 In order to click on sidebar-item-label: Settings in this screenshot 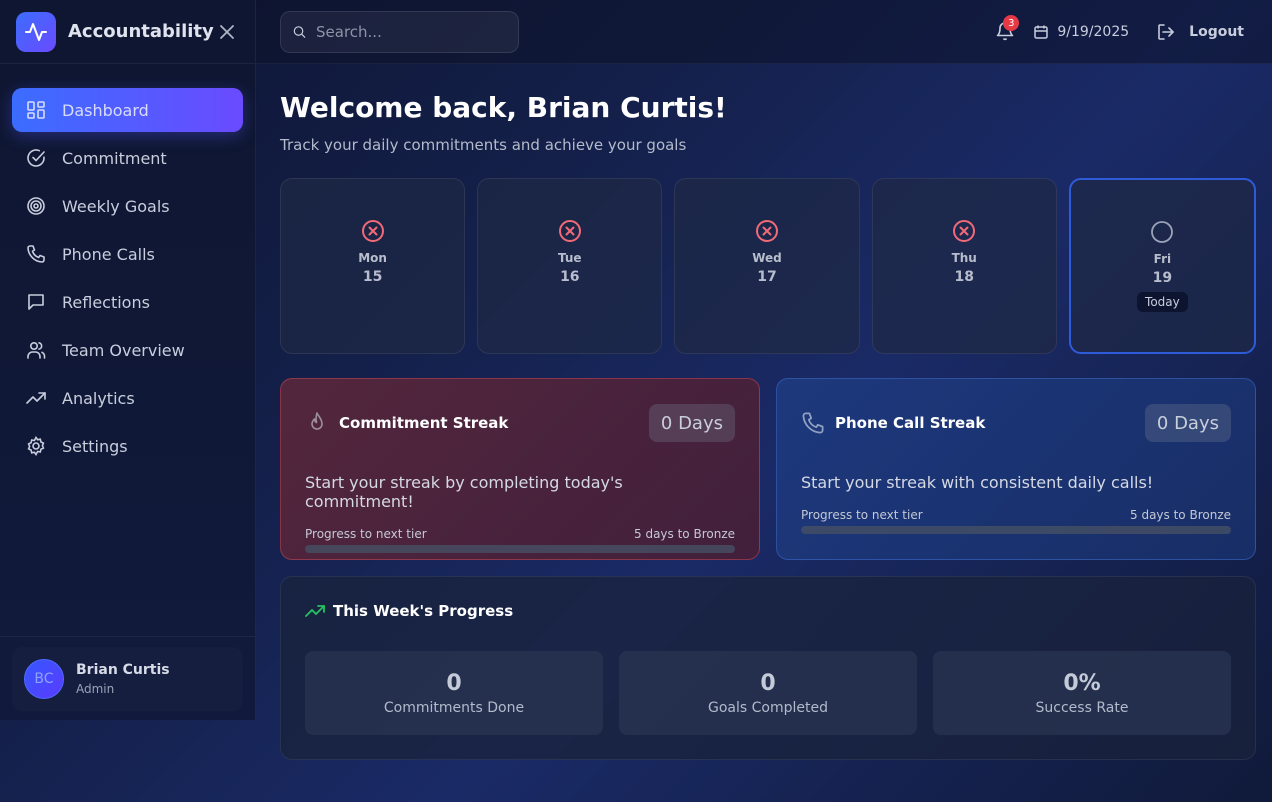, I will do `click(95, 446)`.